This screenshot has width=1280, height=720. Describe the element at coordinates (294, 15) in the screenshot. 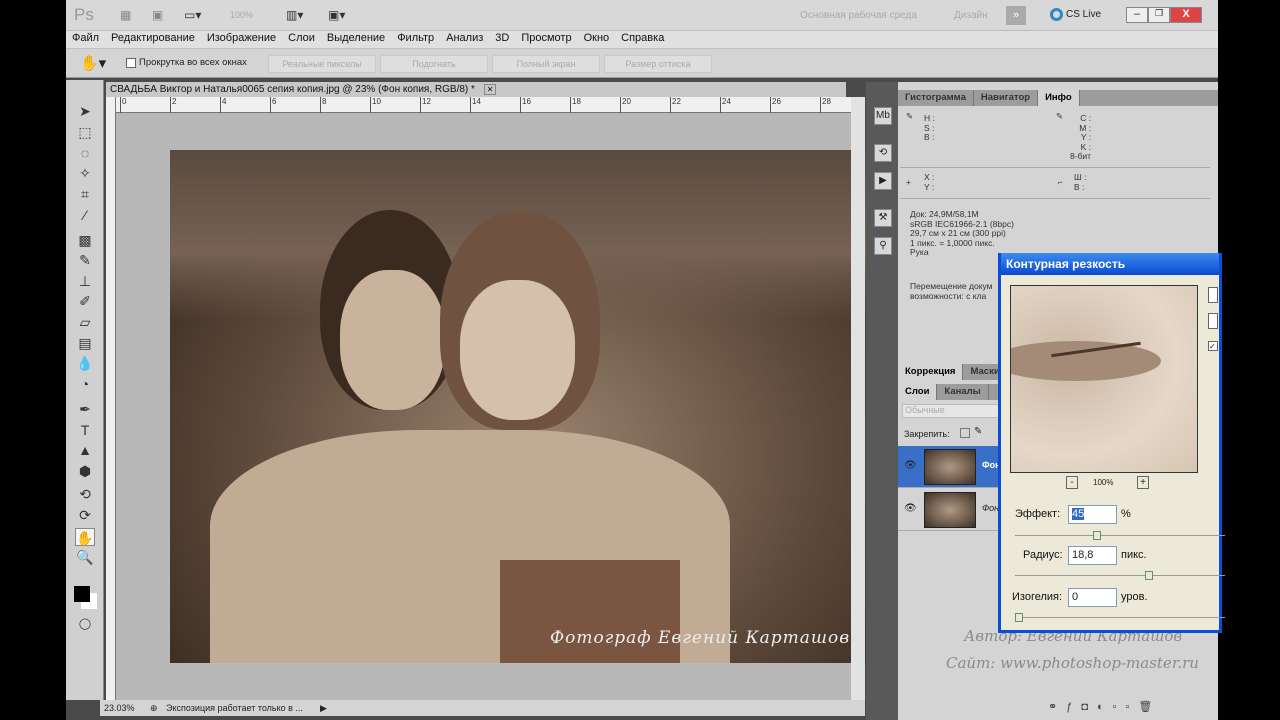

I see `arrange-documents-icon: ▥▾` at that location.